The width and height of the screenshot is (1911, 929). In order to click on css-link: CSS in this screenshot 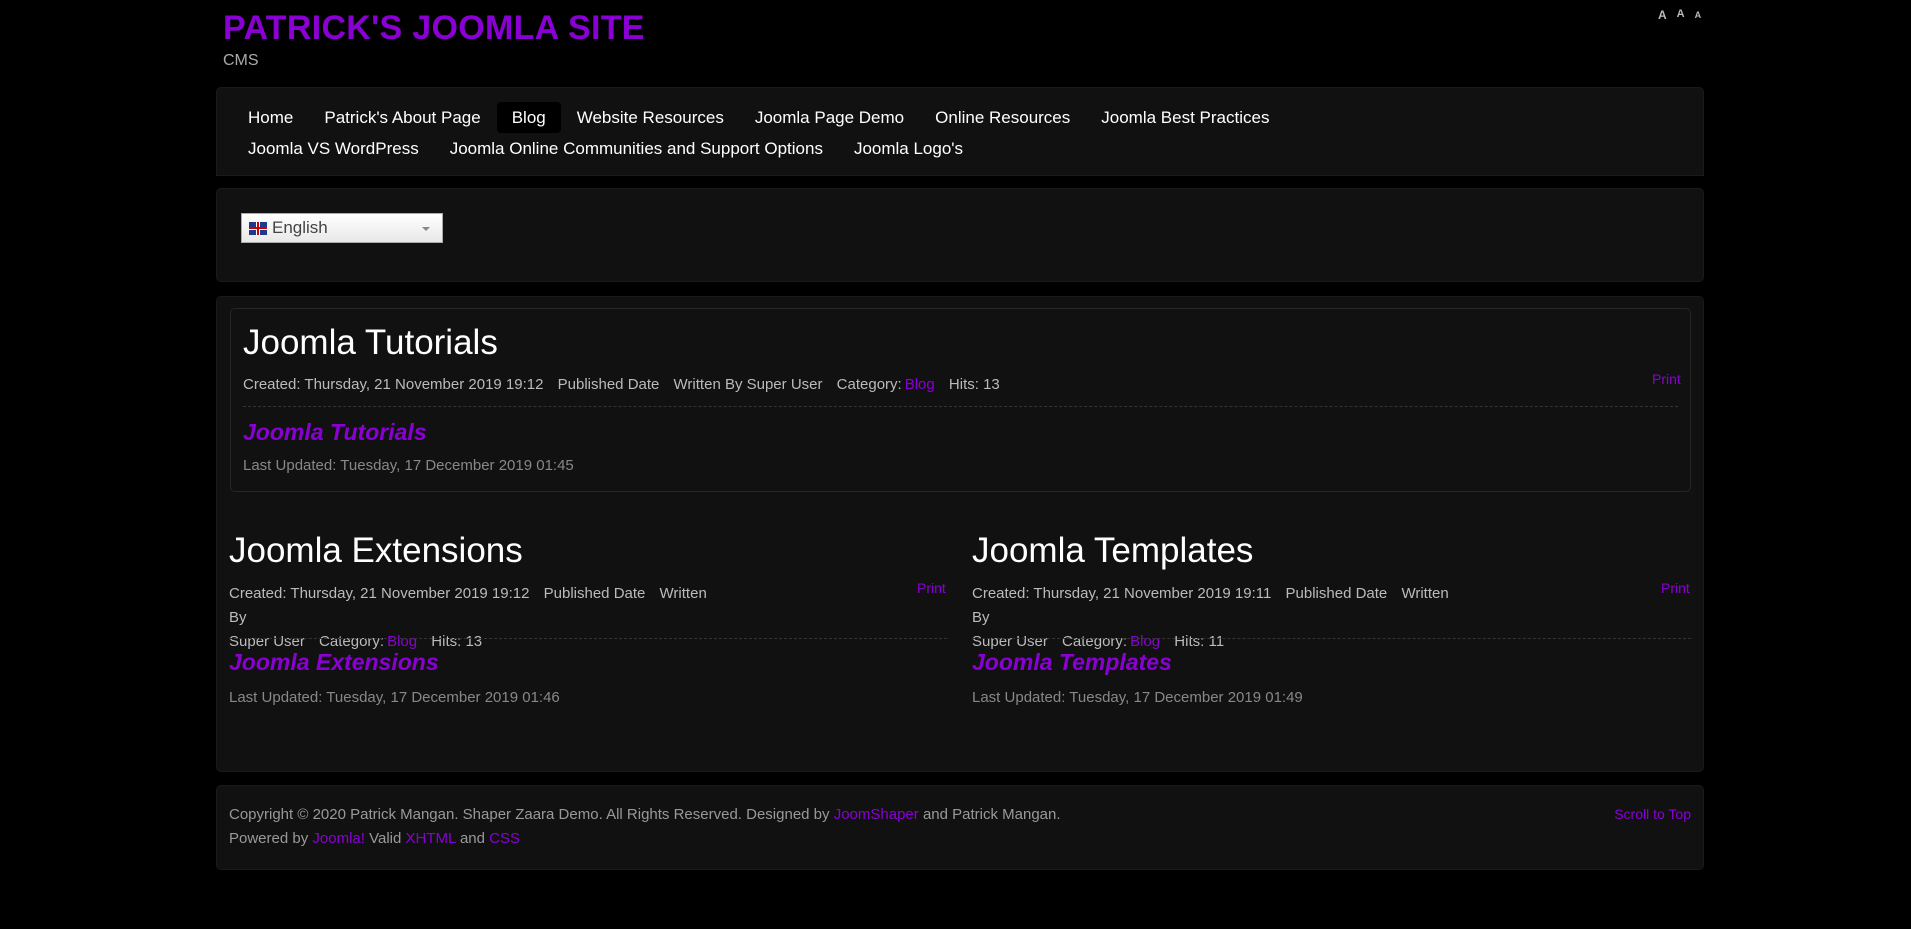, I will do `click(504, 838)`.